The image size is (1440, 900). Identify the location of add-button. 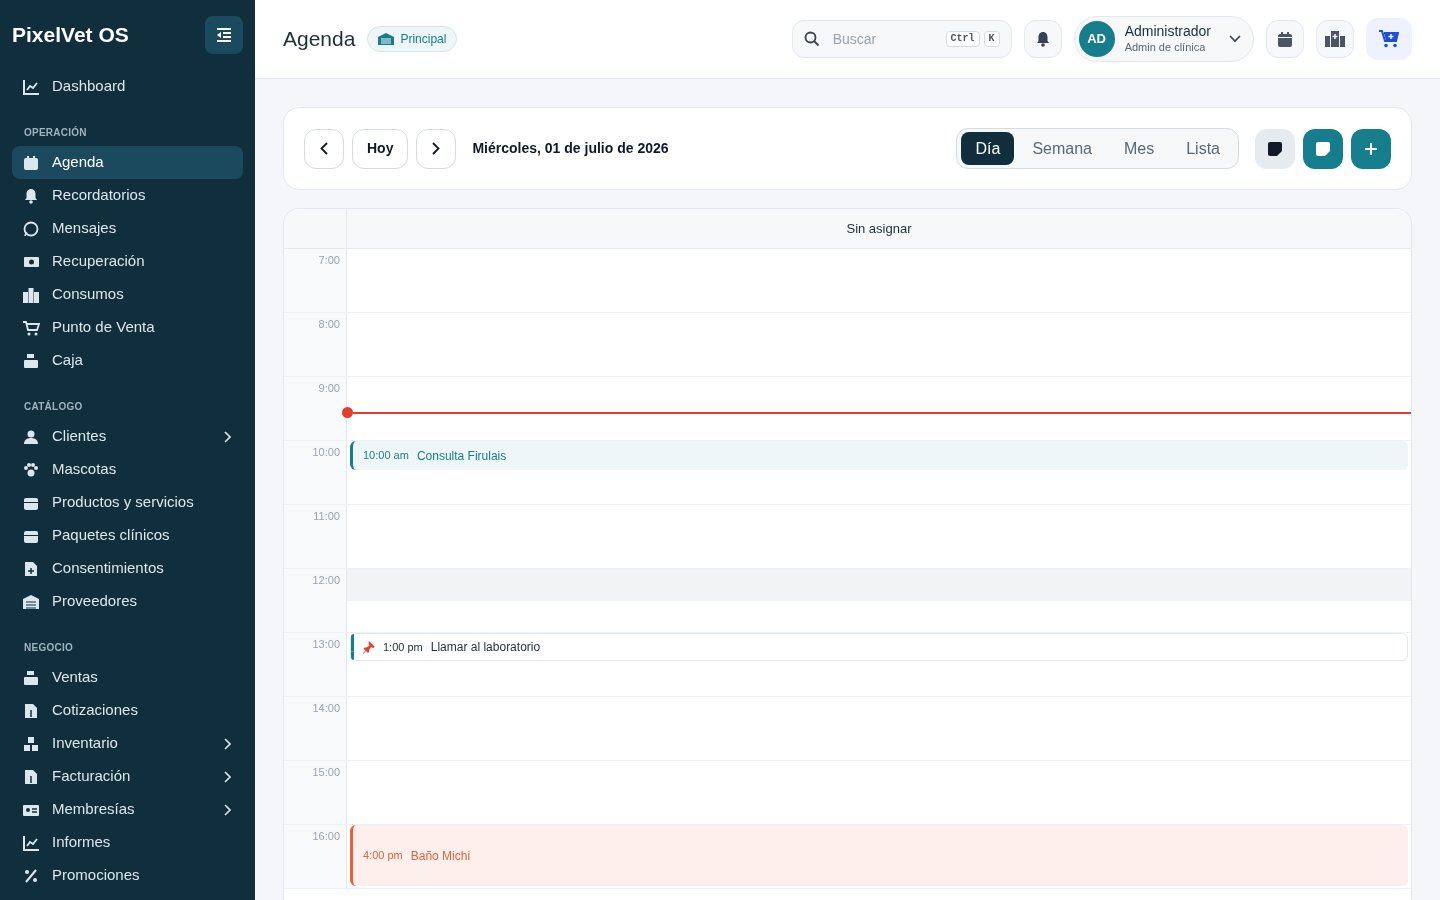
(1371, 148).